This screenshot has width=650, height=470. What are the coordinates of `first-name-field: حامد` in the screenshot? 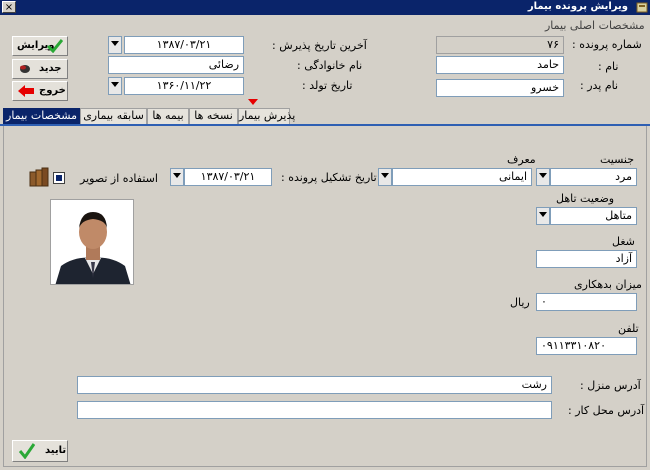 It's located at (500, 65).